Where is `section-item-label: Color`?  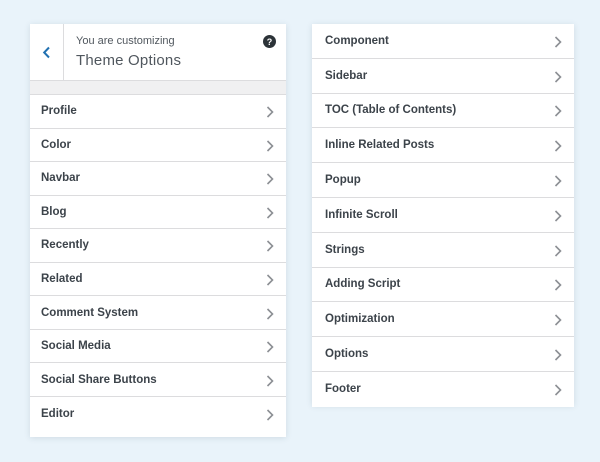
section-item-label: Color is located at coordinates (56, 144).